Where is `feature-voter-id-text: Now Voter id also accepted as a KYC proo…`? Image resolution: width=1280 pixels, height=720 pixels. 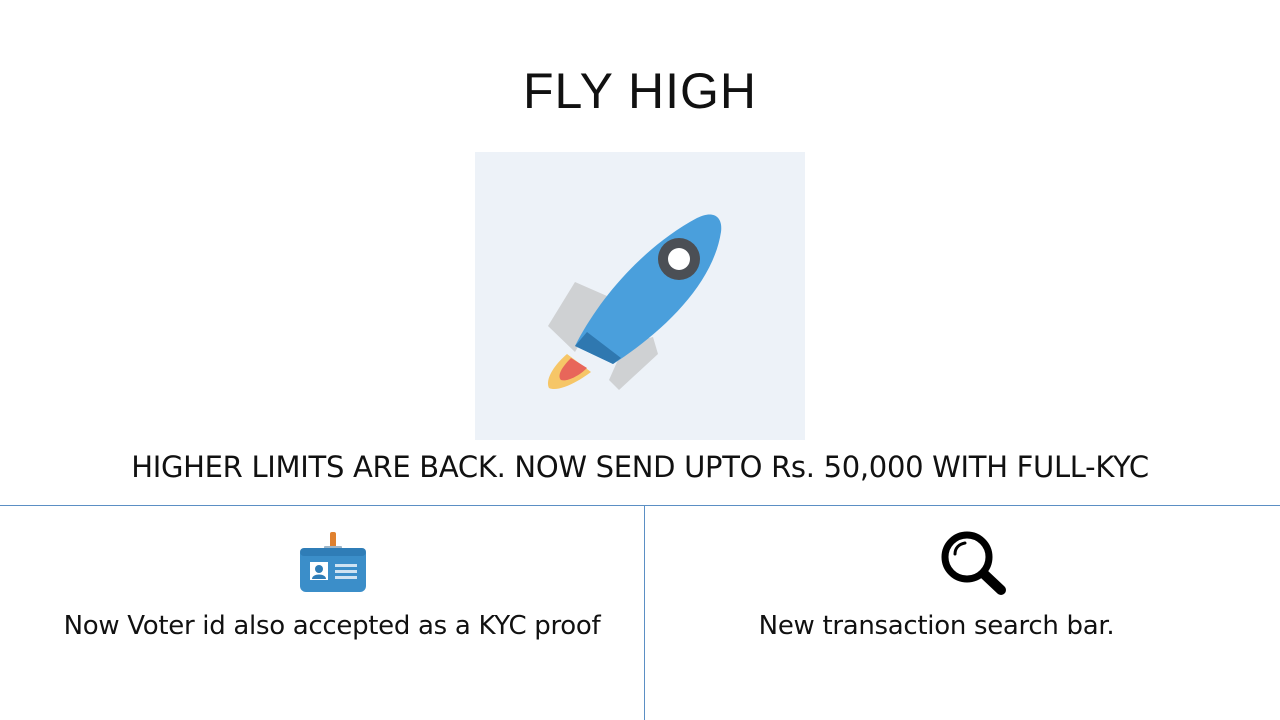
feature-voter-id-text: Now Voter id also accepted as a KYC proo… is located at coordinates (332, 626).